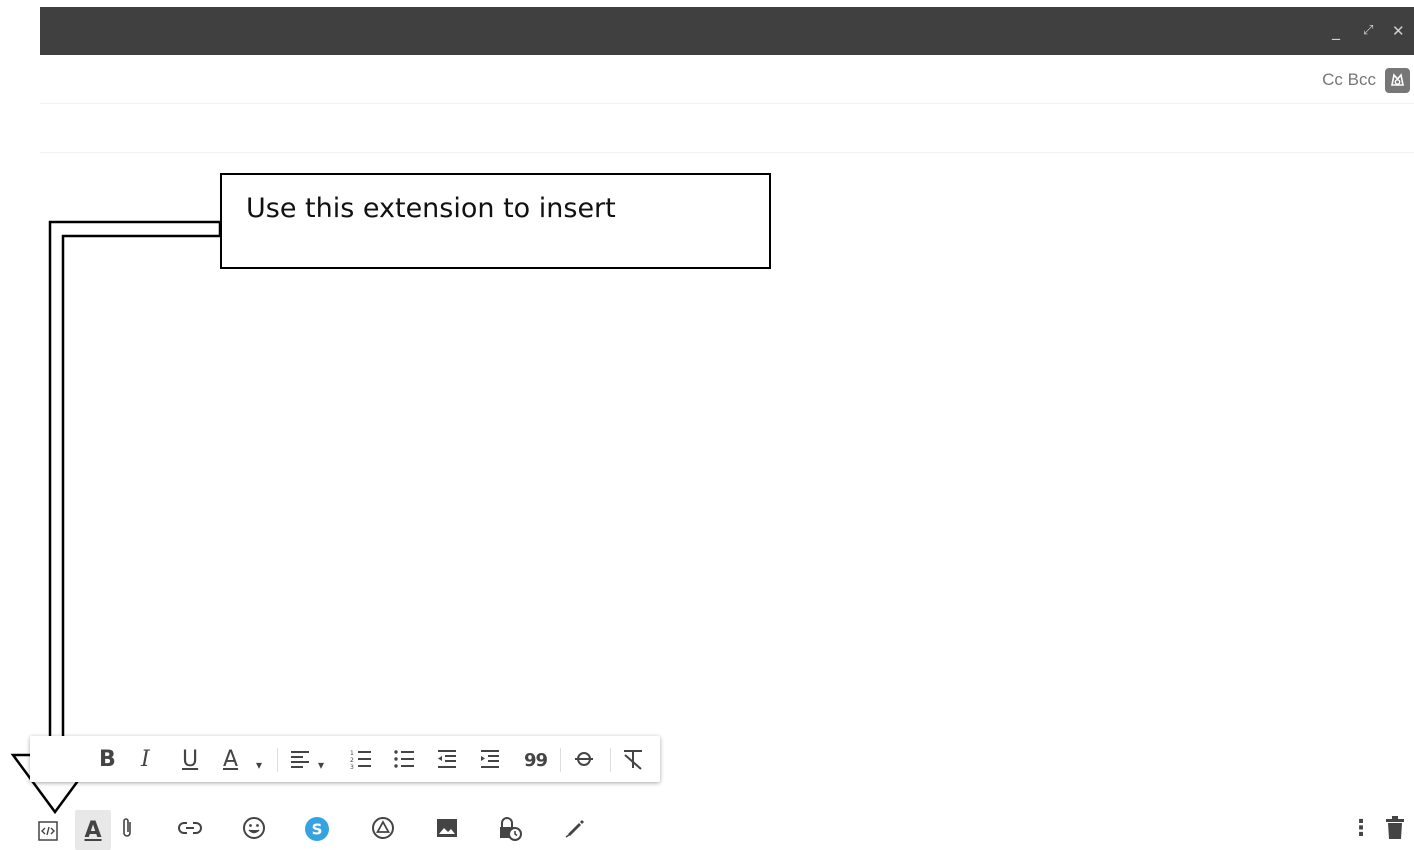  Describe the element at coordinates (321, 765) in the screenshot. I see `align-dropdown-icon: ▾` at that location.